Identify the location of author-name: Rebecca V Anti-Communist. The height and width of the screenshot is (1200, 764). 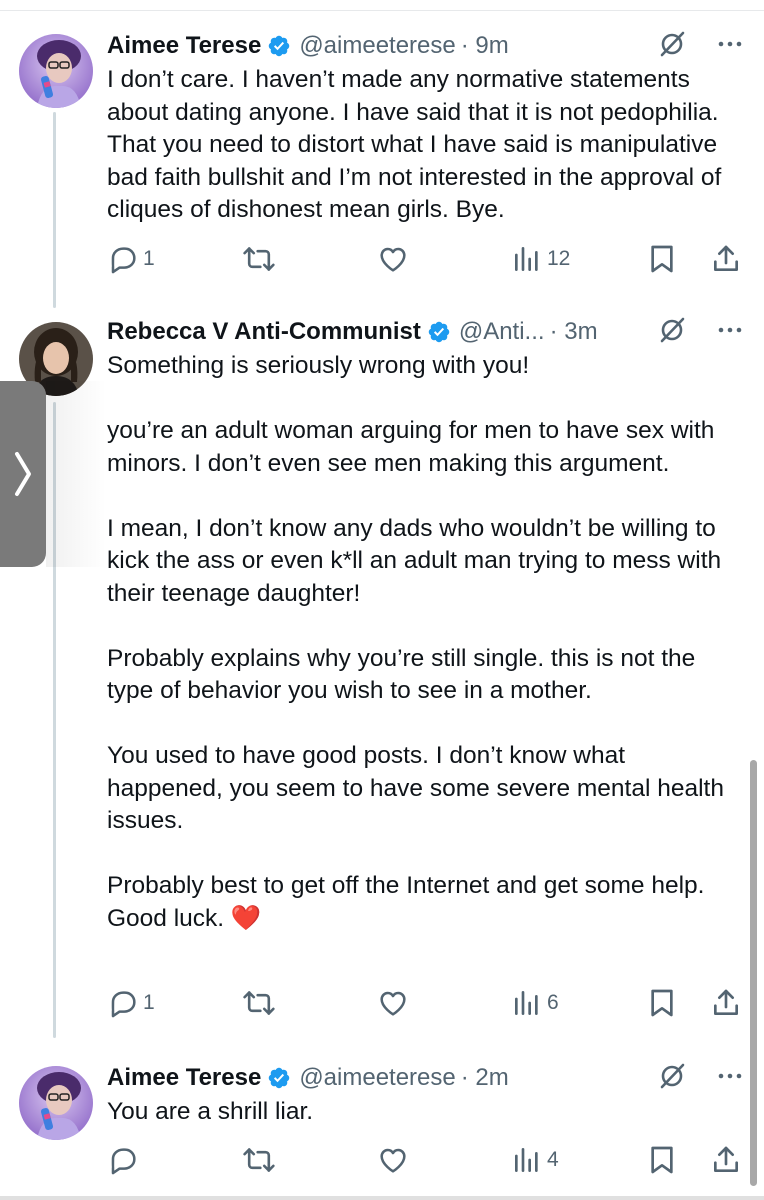
(264, 332).